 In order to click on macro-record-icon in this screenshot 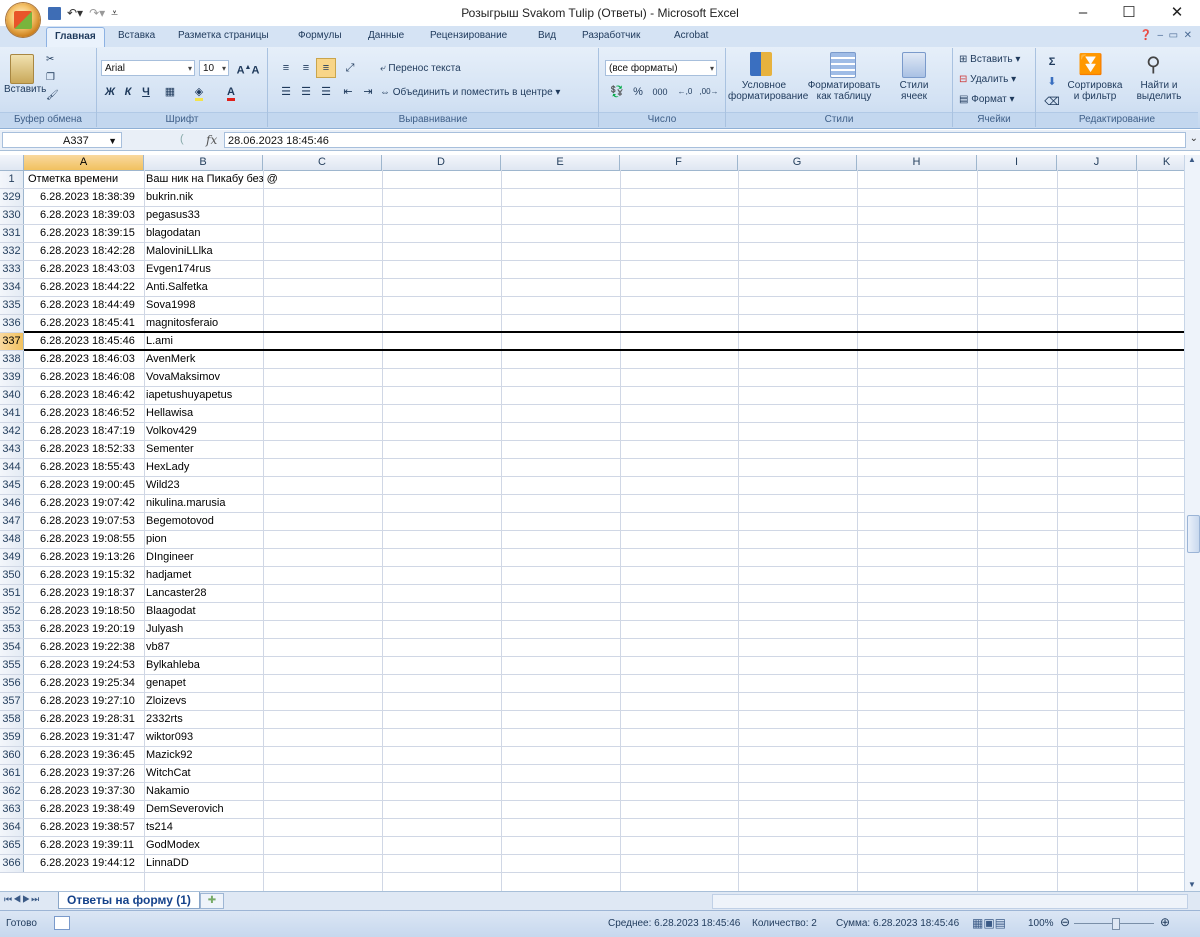, I will do `click(62, 923)`.